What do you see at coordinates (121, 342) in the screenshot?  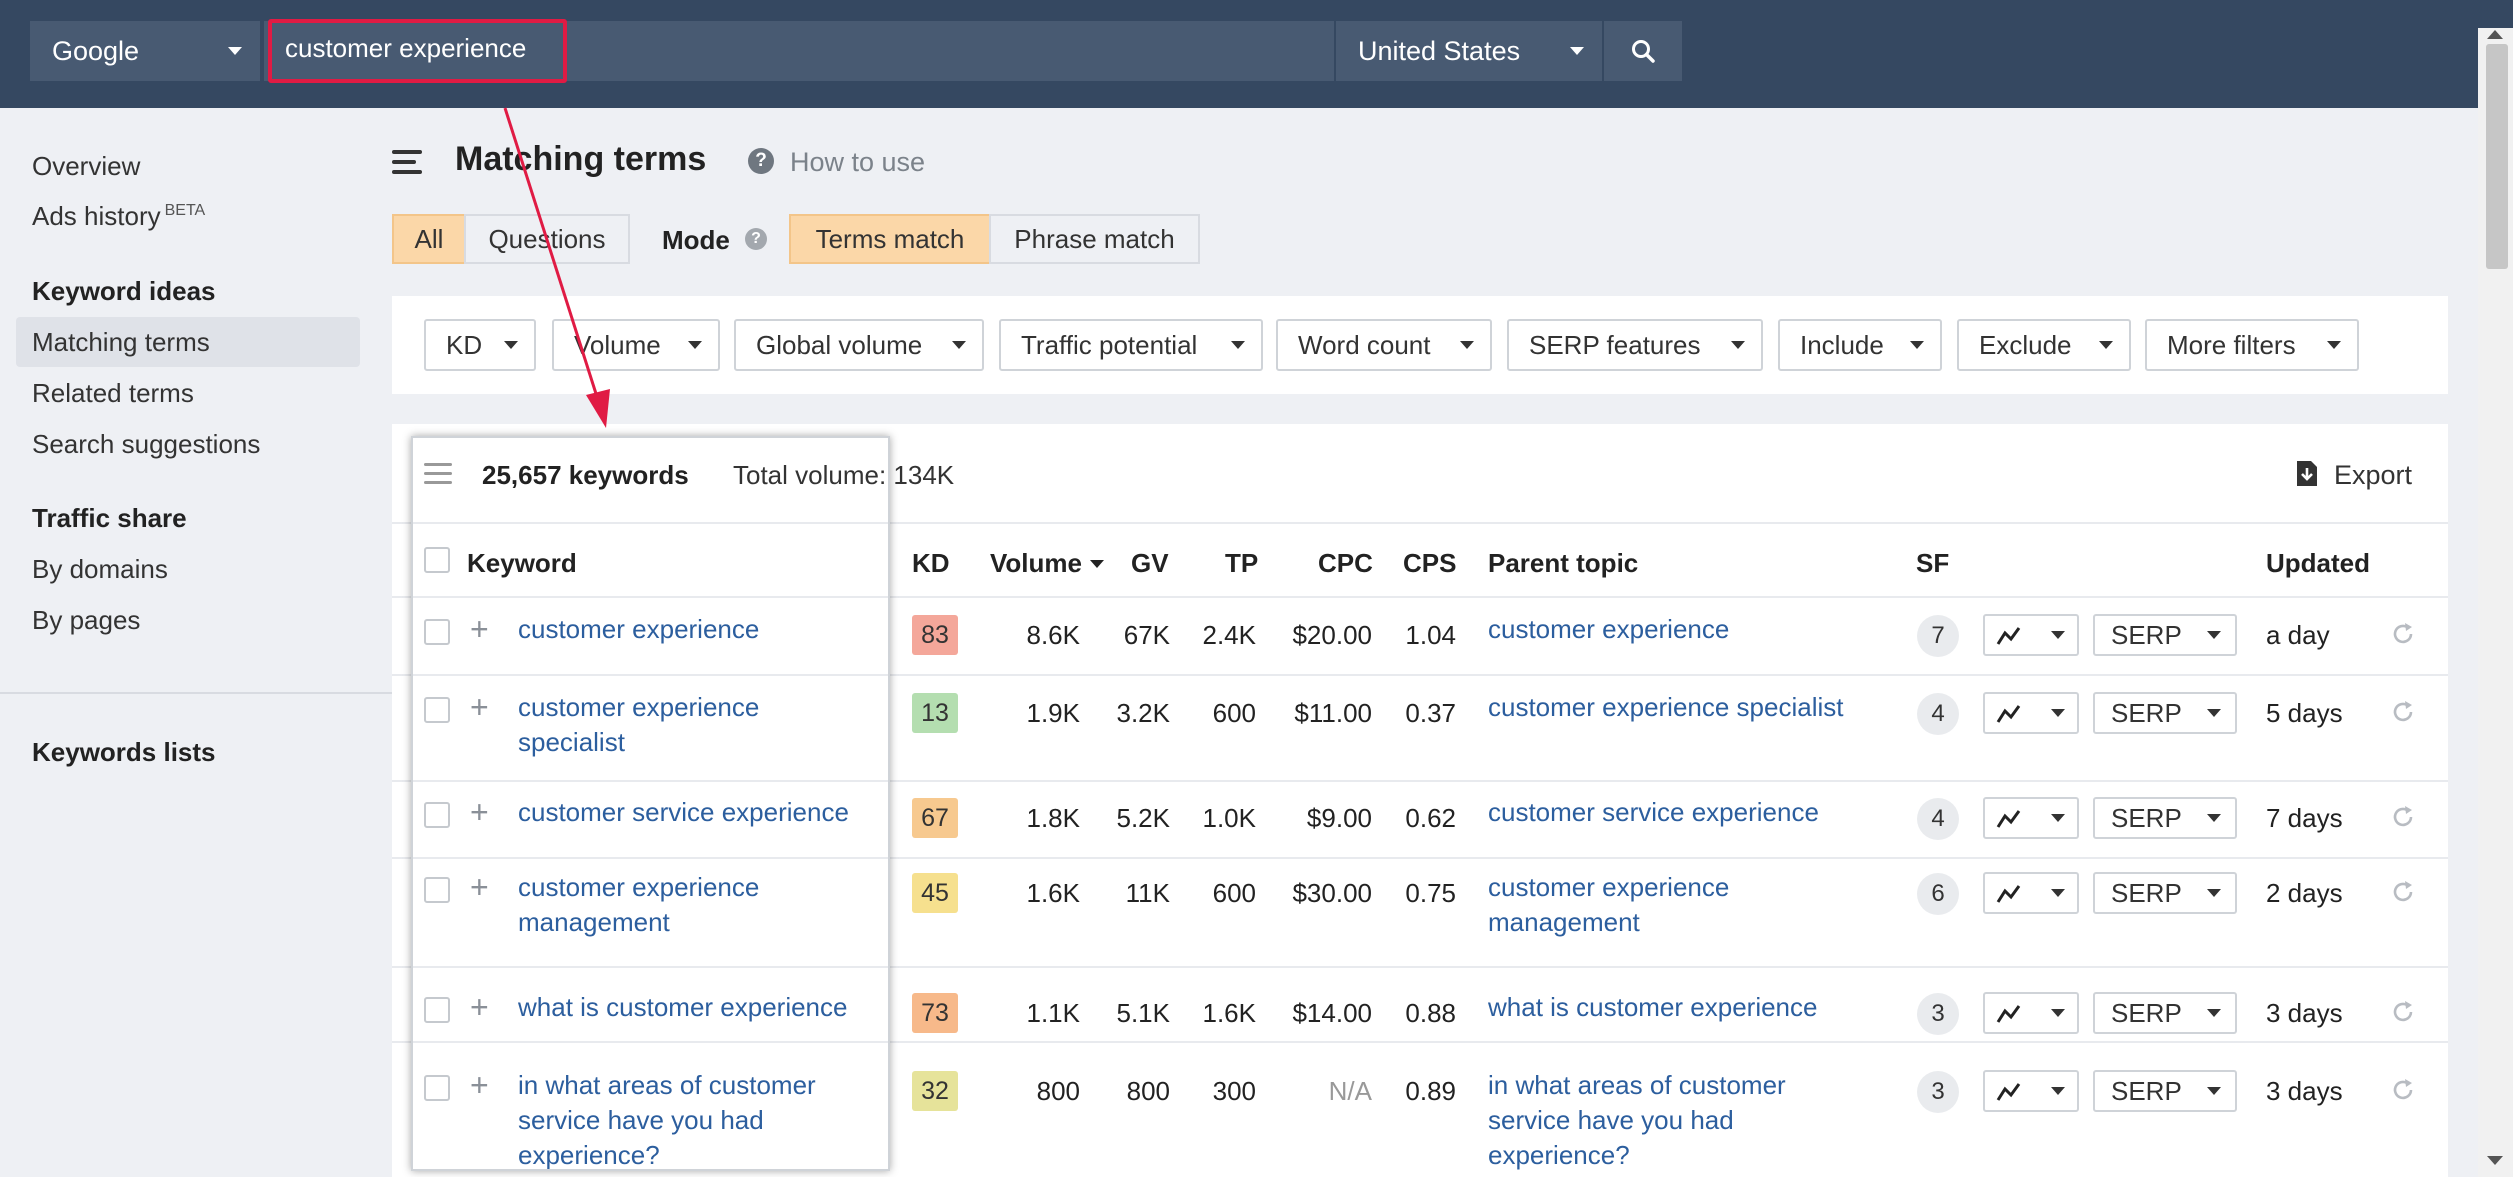 I see `sidebar-item-matching-terms: Matching terms` at bounding box center [121, 342].